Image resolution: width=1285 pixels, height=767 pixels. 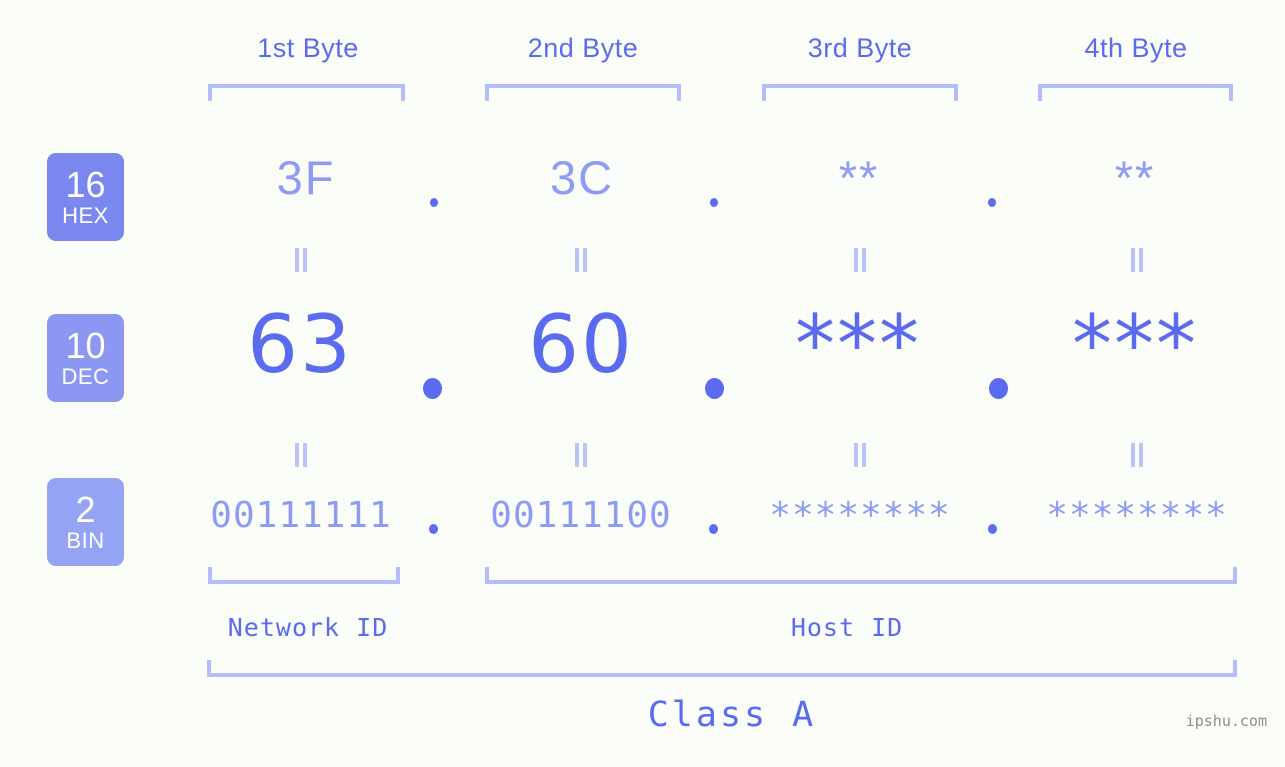 What do you see at coordinates (732, 715) in the screenshot?
I see `class-label: Class A` at bounding box center [732, 715].